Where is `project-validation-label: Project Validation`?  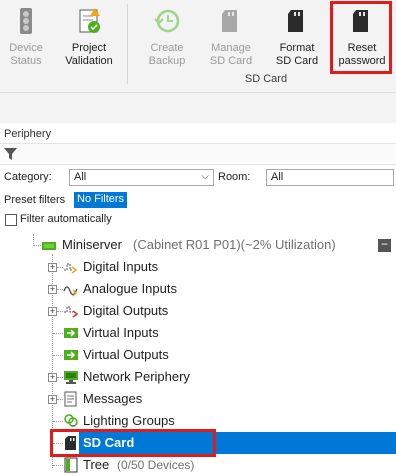 project-validation-label: Project Validation is located at coordinates (89, 54).